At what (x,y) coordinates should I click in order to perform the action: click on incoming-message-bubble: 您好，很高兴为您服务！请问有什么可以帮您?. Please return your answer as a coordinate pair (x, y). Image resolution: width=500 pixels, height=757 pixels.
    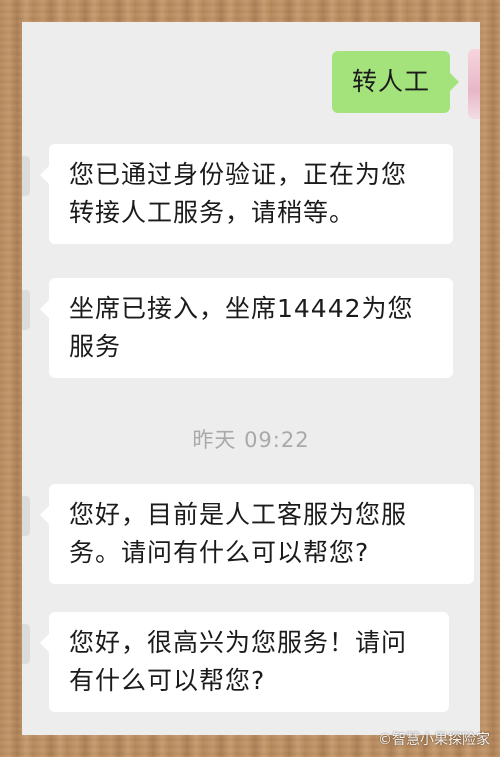
    Looking at the image, I should click on (244, 662).